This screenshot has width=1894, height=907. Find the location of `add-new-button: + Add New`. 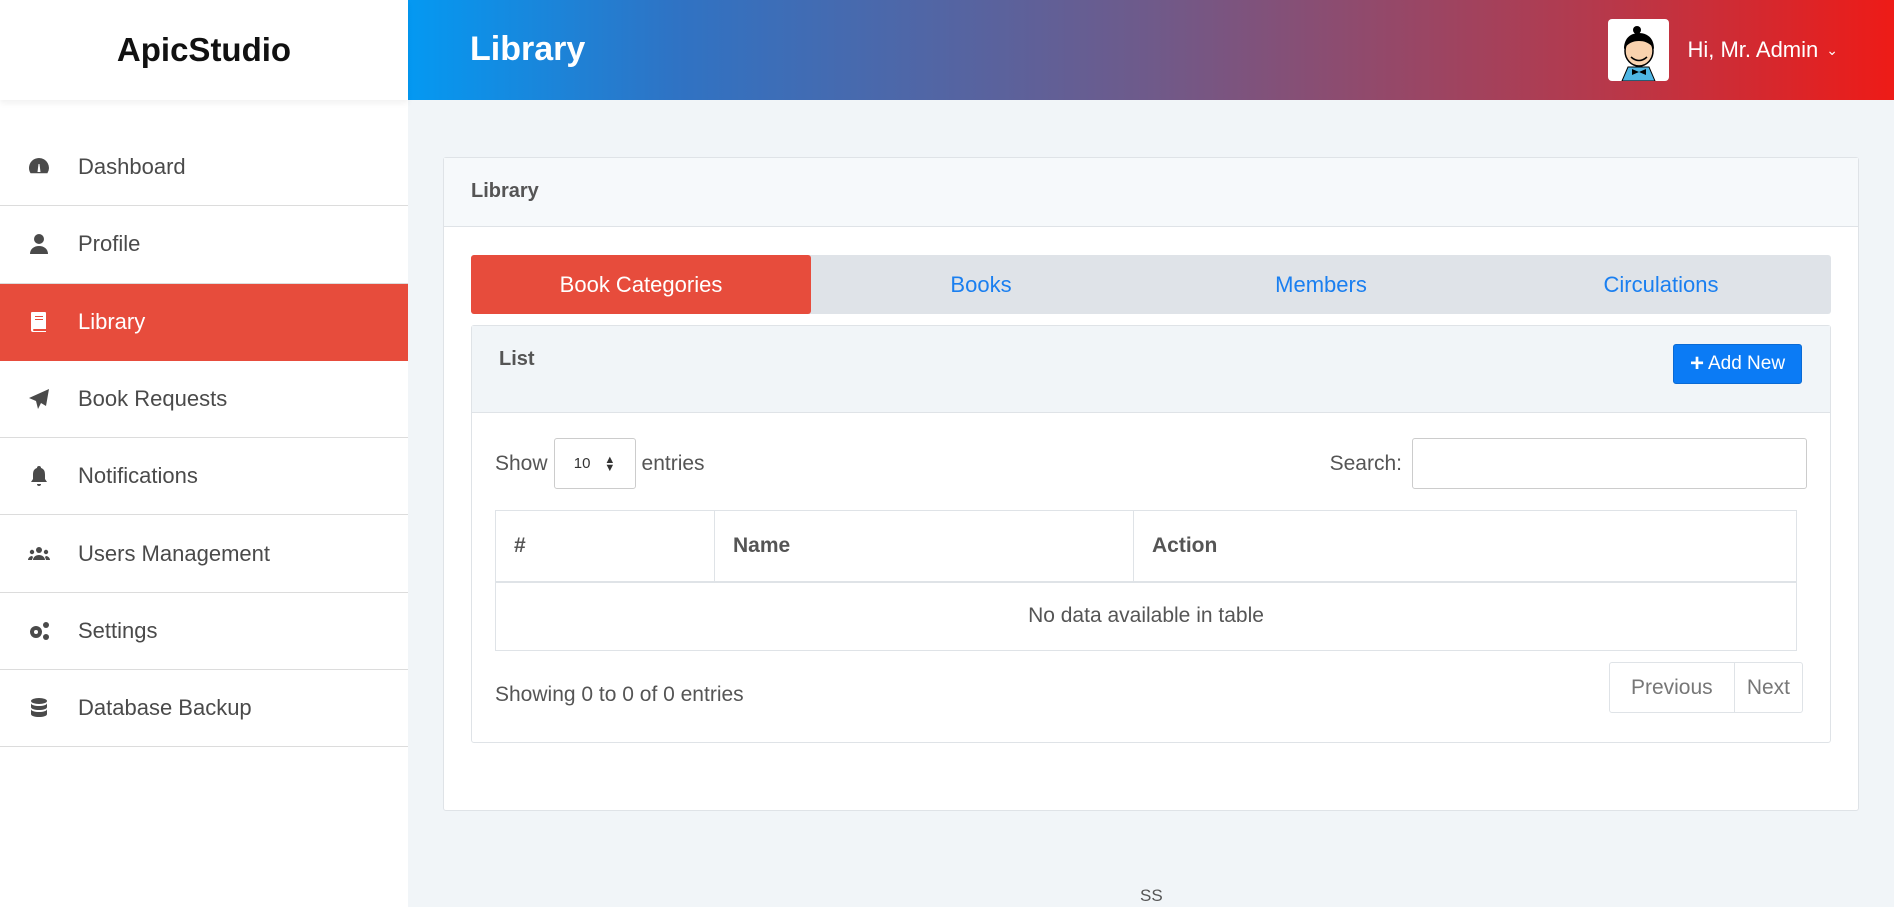

add-new-button: + Add New is located at coordinates (1737, 364).